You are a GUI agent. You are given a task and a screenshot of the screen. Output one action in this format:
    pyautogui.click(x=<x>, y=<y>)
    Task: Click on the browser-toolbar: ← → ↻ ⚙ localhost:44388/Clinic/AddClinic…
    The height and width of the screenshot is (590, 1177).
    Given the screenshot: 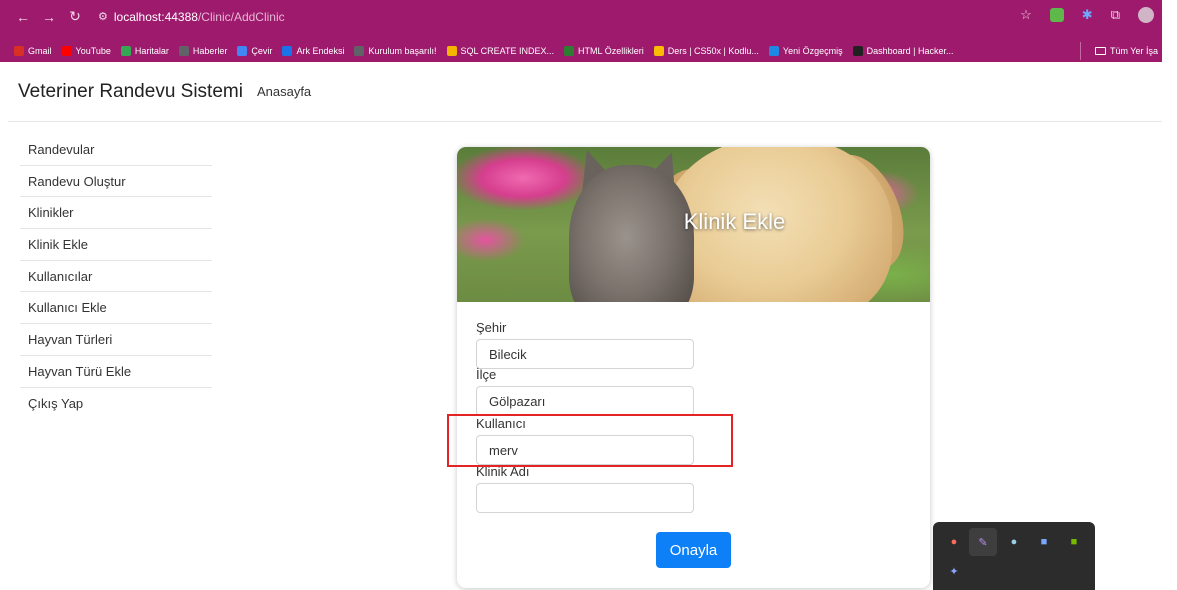 What is the action you would take?
    pyautogui.click(x=581, y=31)
    